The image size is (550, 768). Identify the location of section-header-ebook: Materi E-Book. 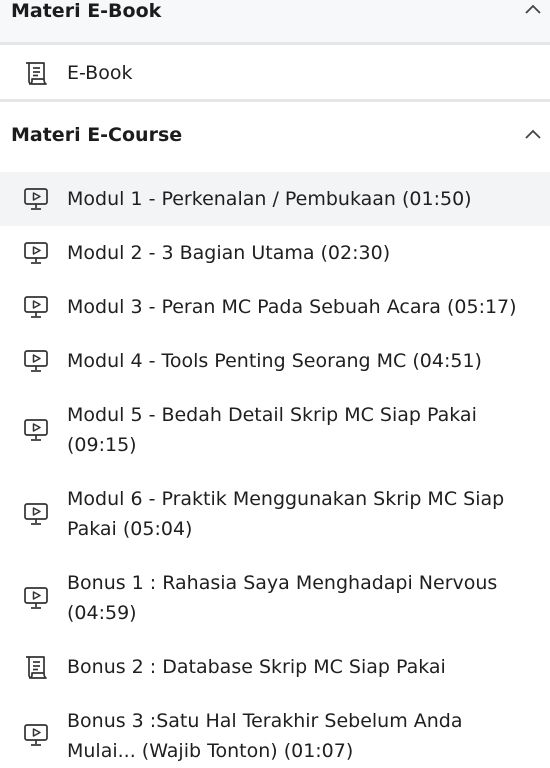
(275, 21).